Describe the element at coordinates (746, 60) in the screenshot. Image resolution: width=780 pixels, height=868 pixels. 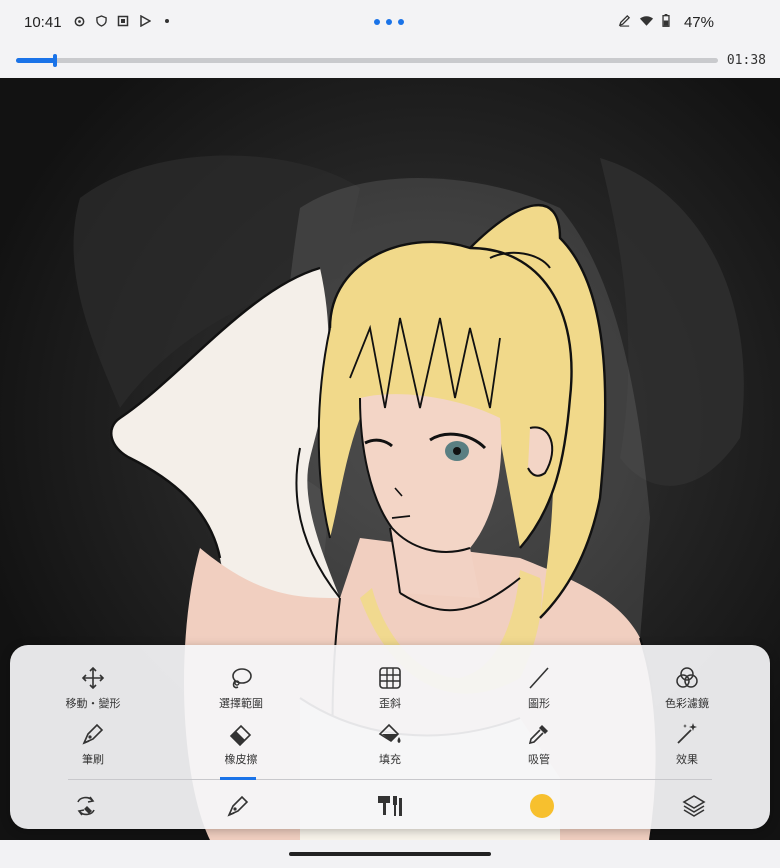
I see `elapsed-time: 01:38` at that location.